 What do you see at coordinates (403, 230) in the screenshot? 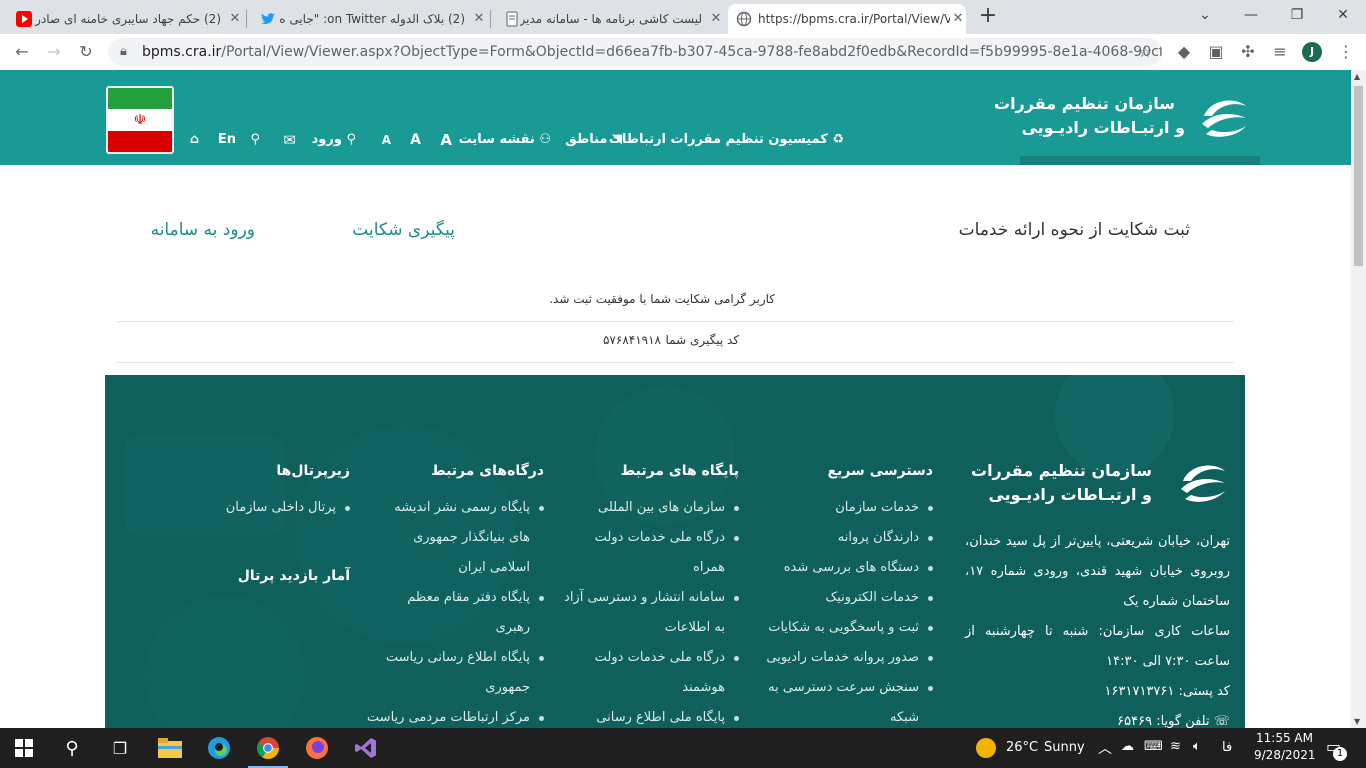
I see `track-complaint-link: پیگیری شکایت` at bounding box center [403, 230].